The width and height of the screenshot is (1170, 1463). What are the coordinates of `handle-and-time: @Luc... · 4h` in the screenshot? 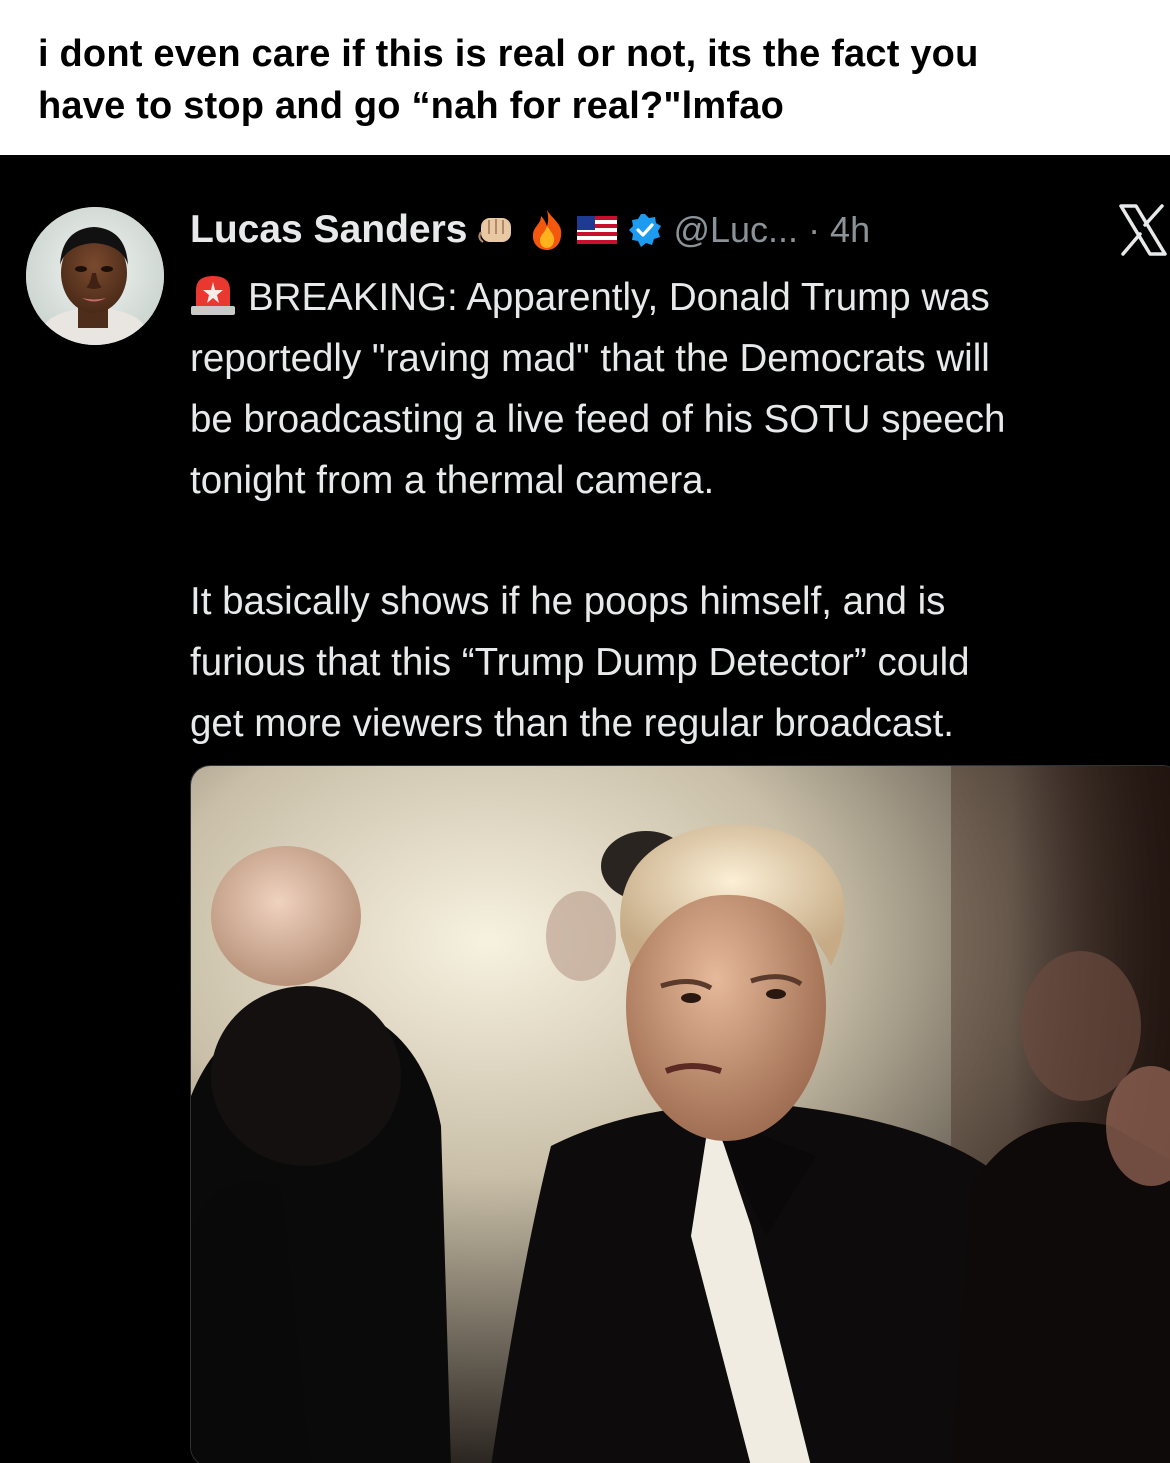 It's located at (771, 230).